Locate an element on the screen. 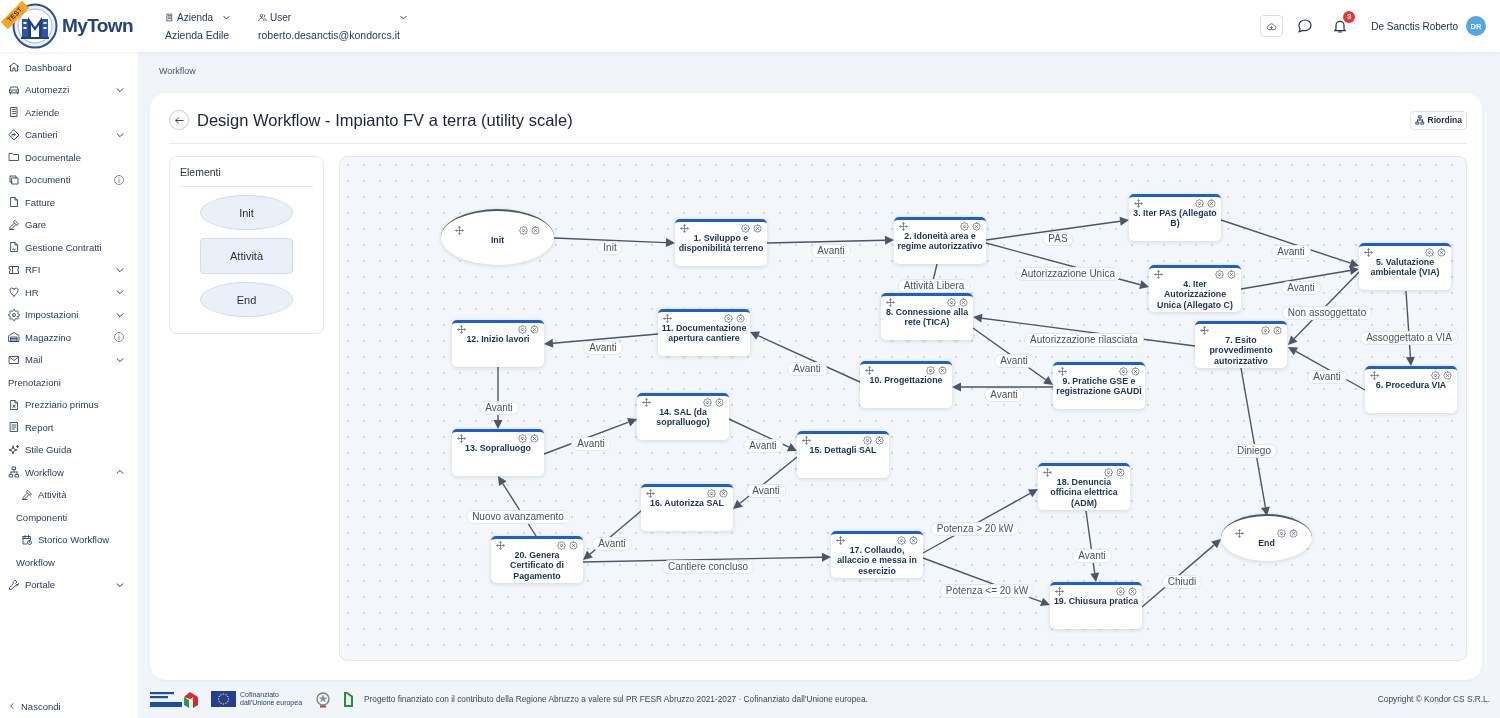  sidebar-item: Fatture is located at coordinates (69, 202).